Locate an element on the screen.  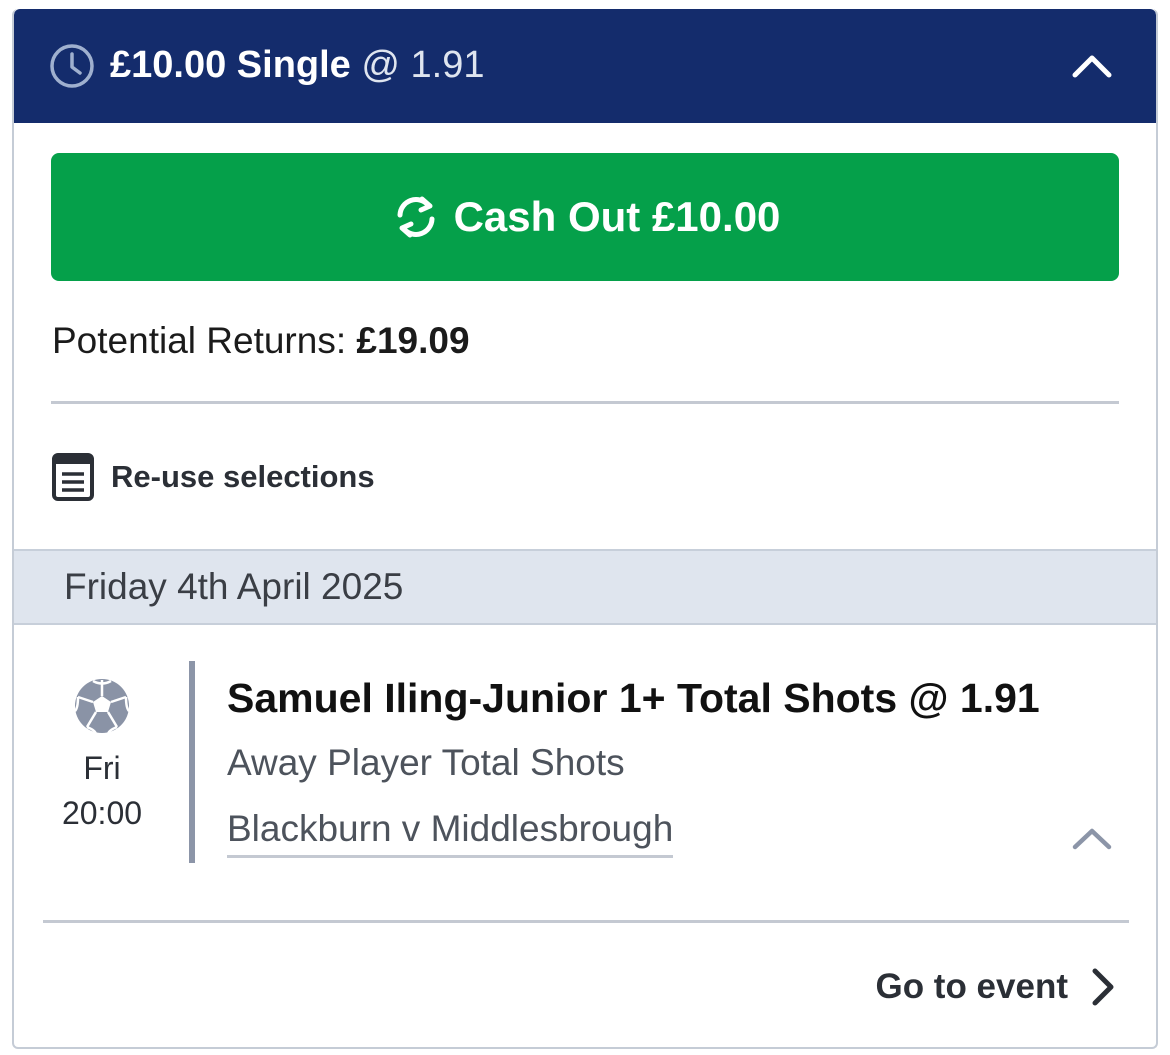
date-bar: Friday 4th April 2025 is located at coordinates (585, 587).